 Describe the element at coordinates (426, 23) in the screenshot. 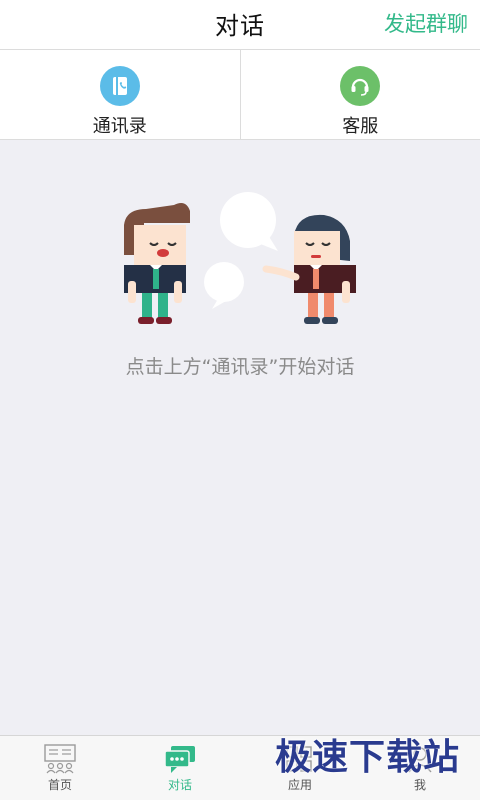

I see `start-group-chat-button: 发起群聊` at that location.